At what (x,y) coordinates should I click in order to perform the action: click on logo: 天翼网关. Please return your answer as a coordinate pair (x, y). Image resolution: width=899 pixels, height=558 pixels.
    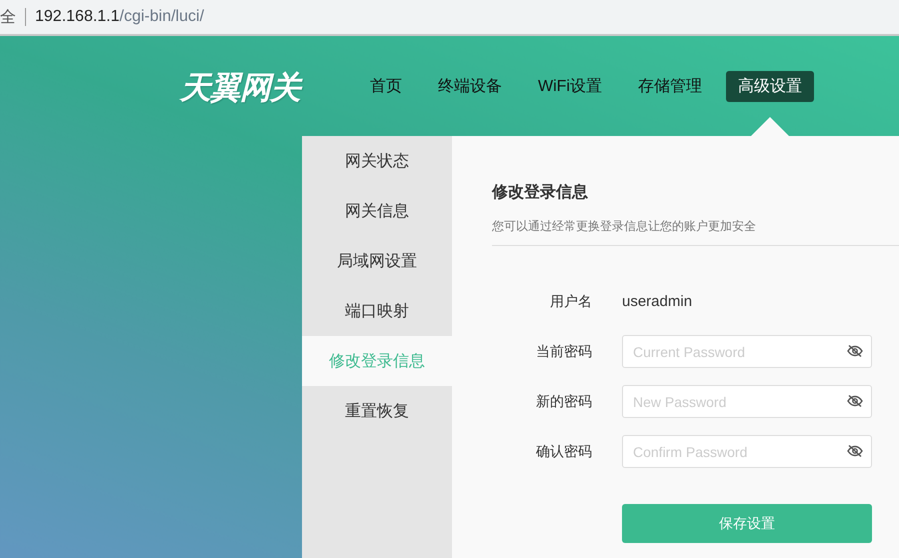
    Looking at the image, I should click on (246, 88).